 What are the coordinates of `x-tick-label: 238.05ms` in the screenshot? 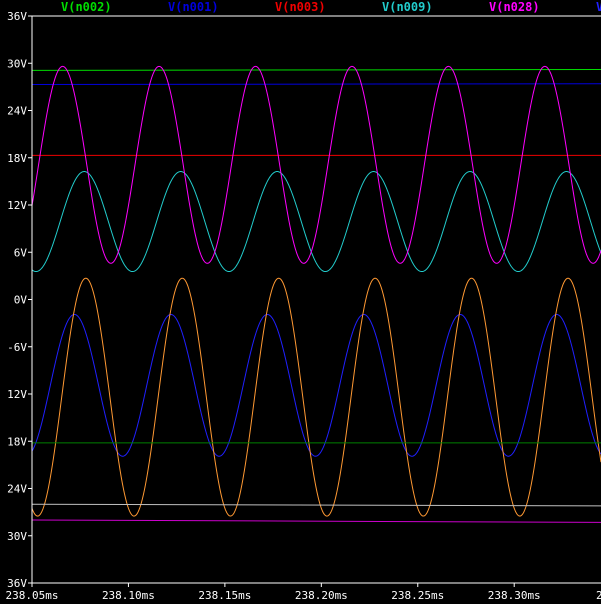 It's located at (32, 595).